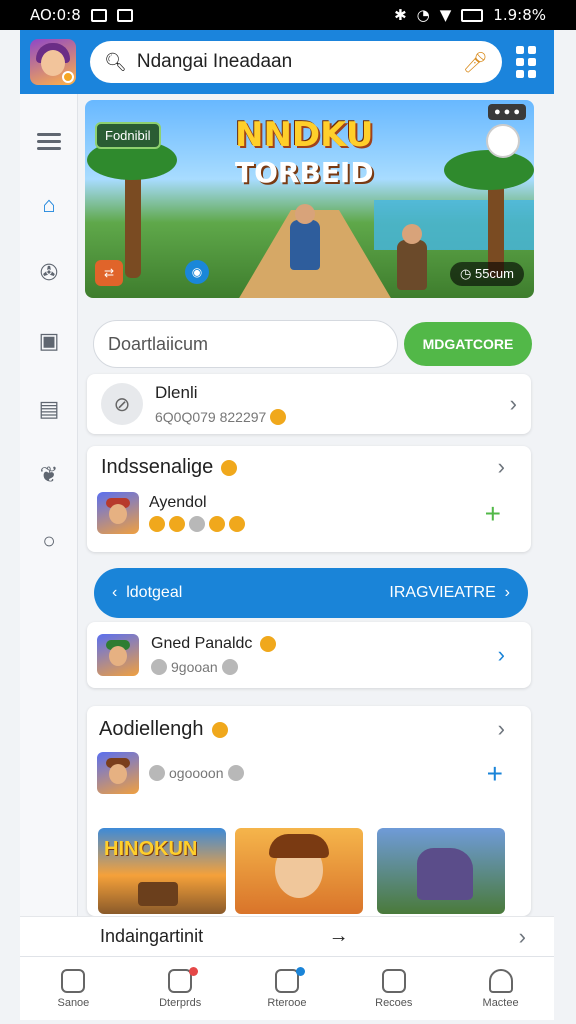  I want to click on camera-icon: ▣, so click(49, 341).